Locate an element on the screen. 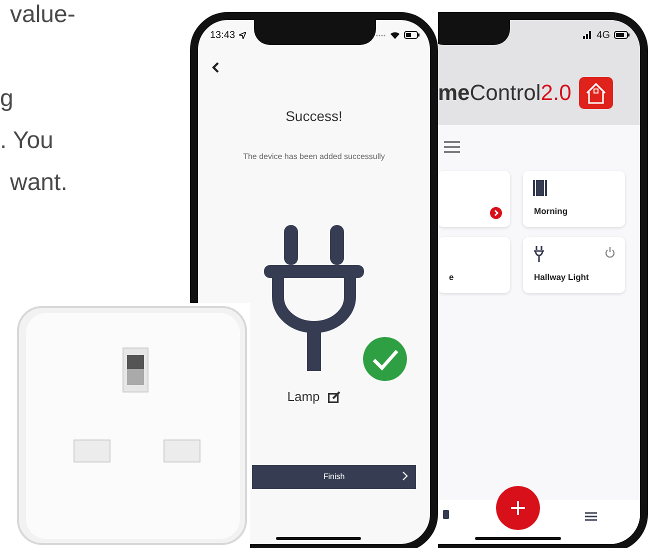 Image resolution: width=654 pixels, height=548 pixels. device-tile: Morning is located at coordinates (574, 199).